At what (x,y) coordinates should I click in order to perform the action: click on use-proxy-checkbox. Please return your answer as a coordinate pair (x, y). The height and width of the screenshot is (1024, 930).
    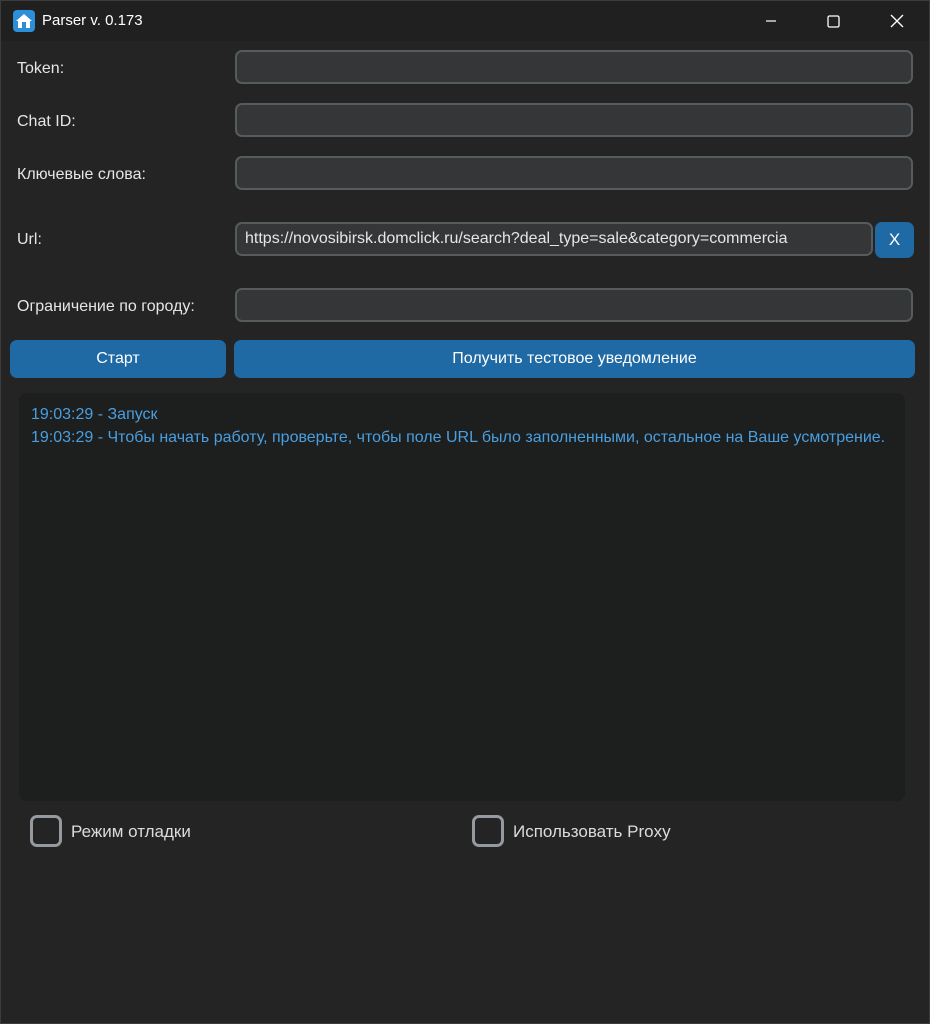
    Looking at the image, I should click on (488, 831).